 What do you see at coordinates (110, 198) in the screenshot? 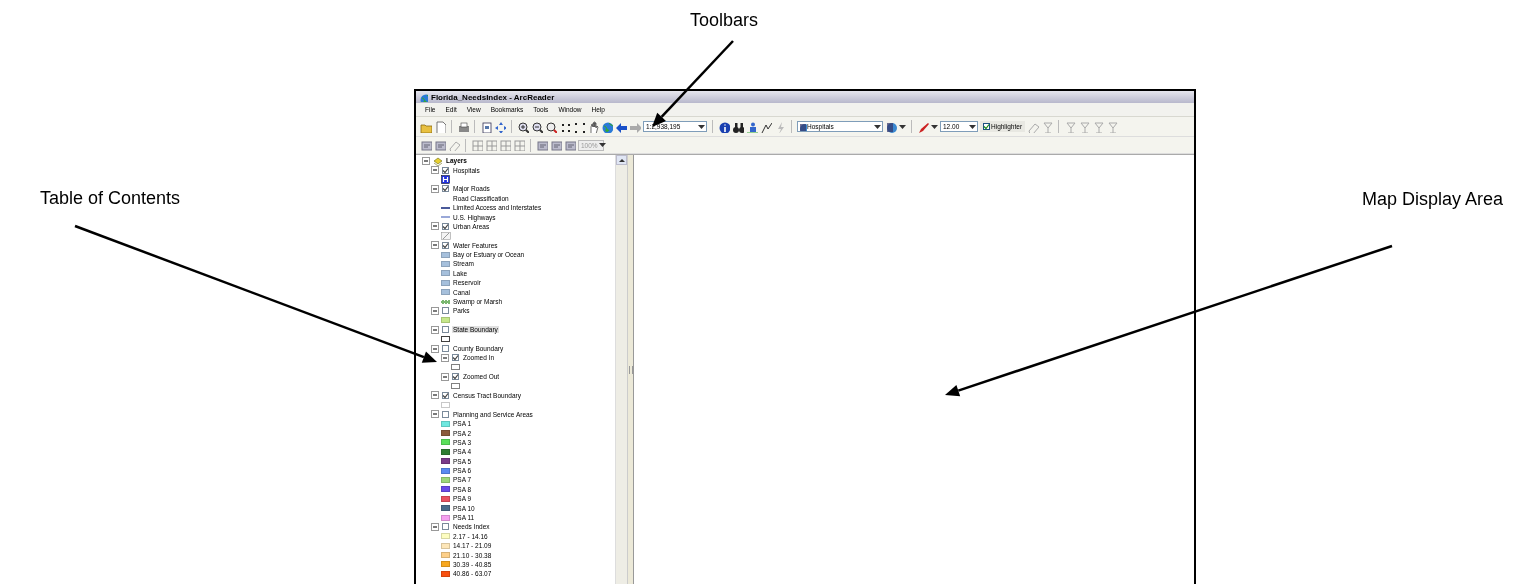
I see `callout-label: Table of Contents` at bounding box center [110, 198].